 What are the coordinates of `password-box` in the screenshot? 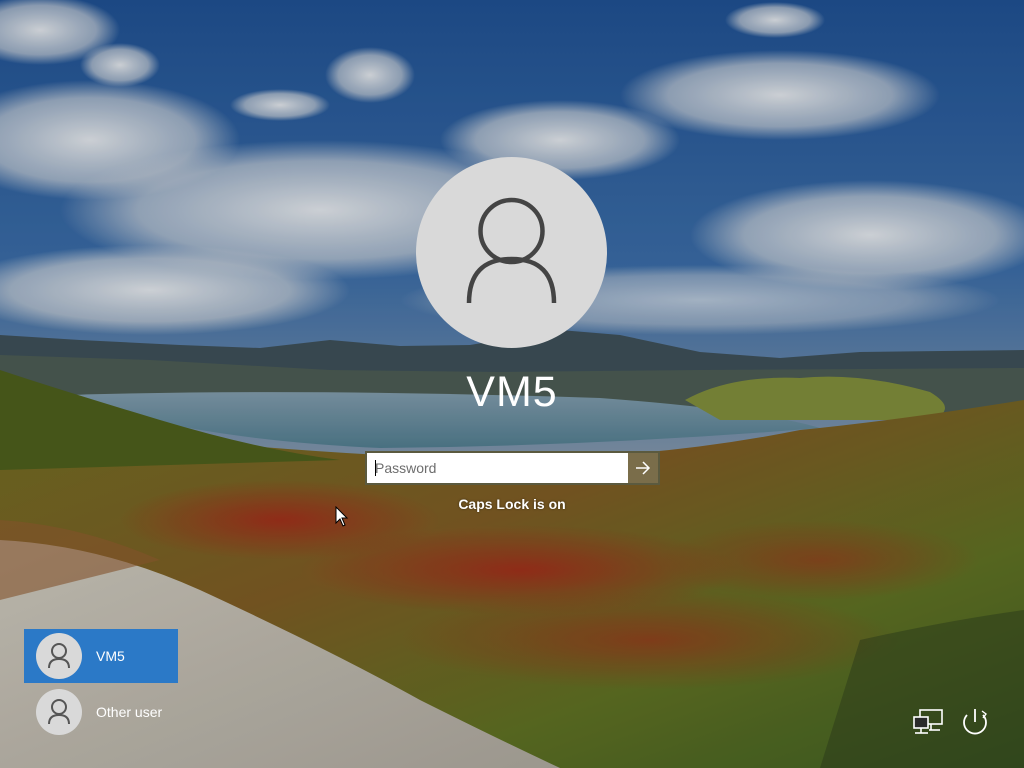 It's located at (512, 468).